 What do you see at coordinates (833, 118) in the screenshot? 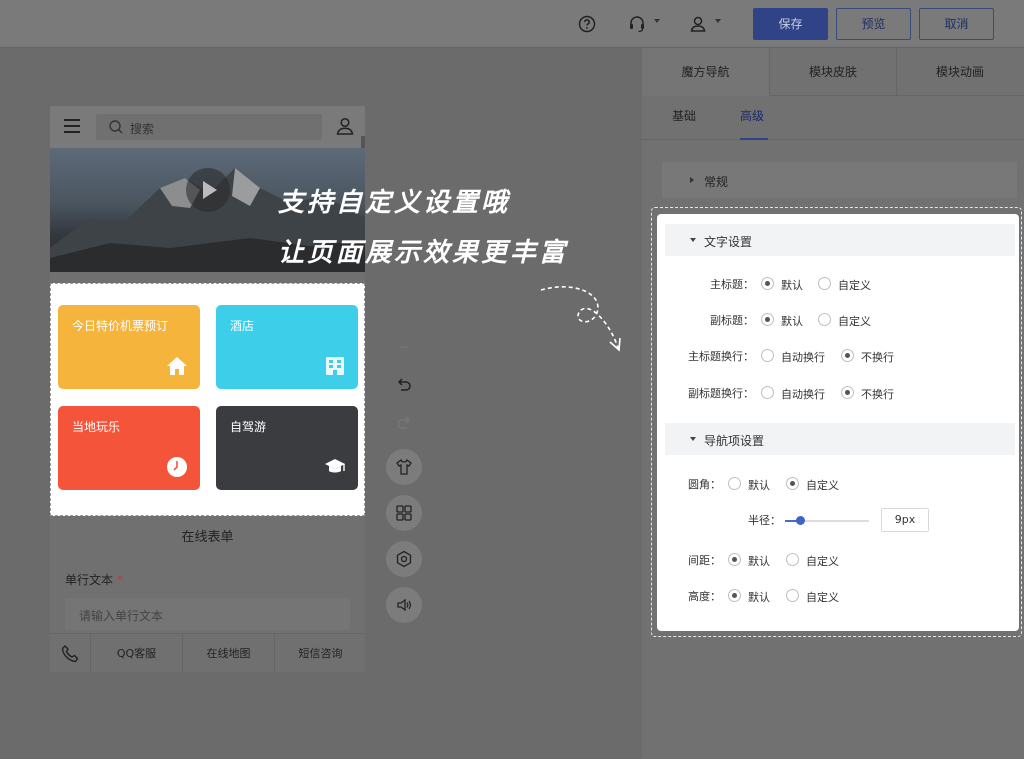
I see `panel-subtabs: 基础 高级` at bounding box center [833, 118].